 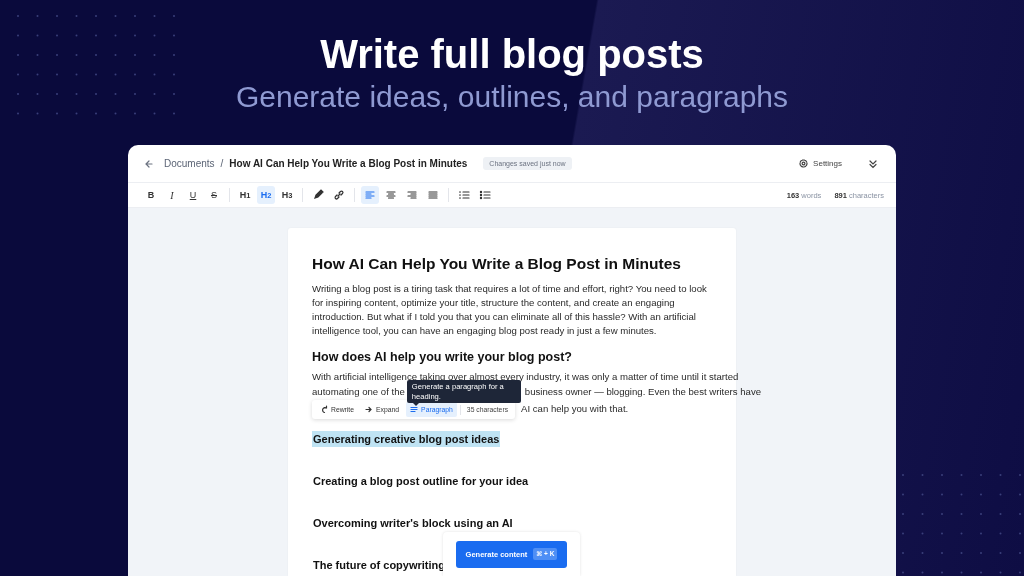 What do you see at coordinates (193, 195) in the screenshot?
I see `format-button: U` at bounding box center [193, 195].